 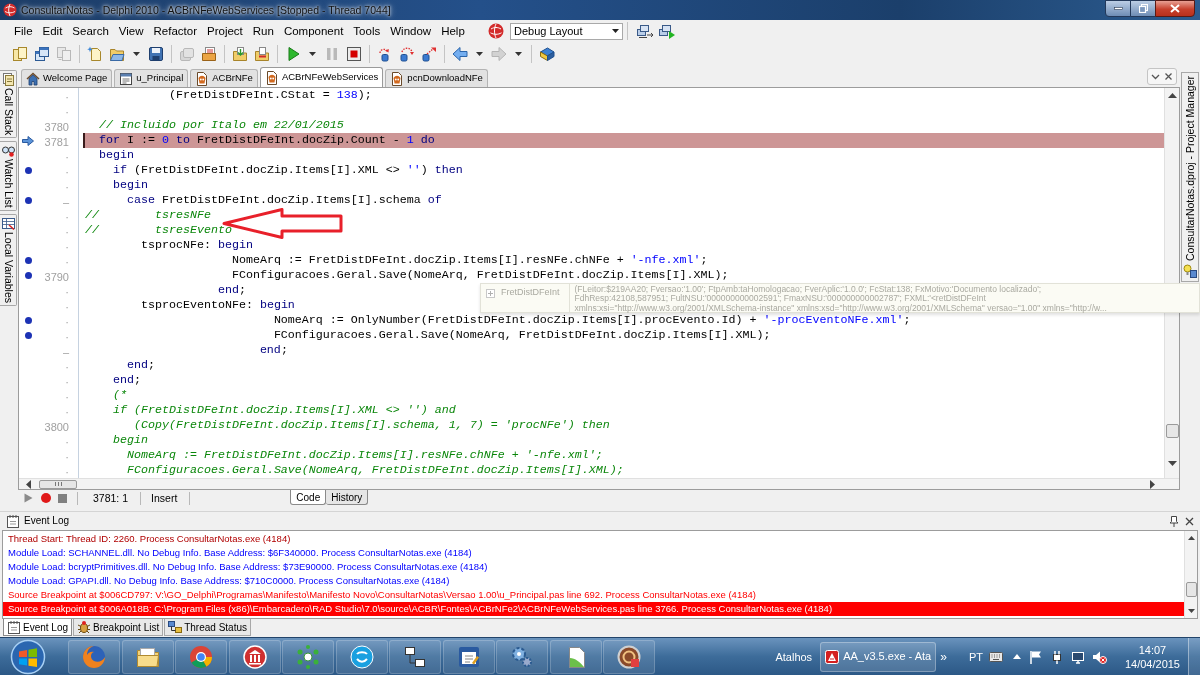 I want to click on menu-item: Project, so click(x=225, y=31).